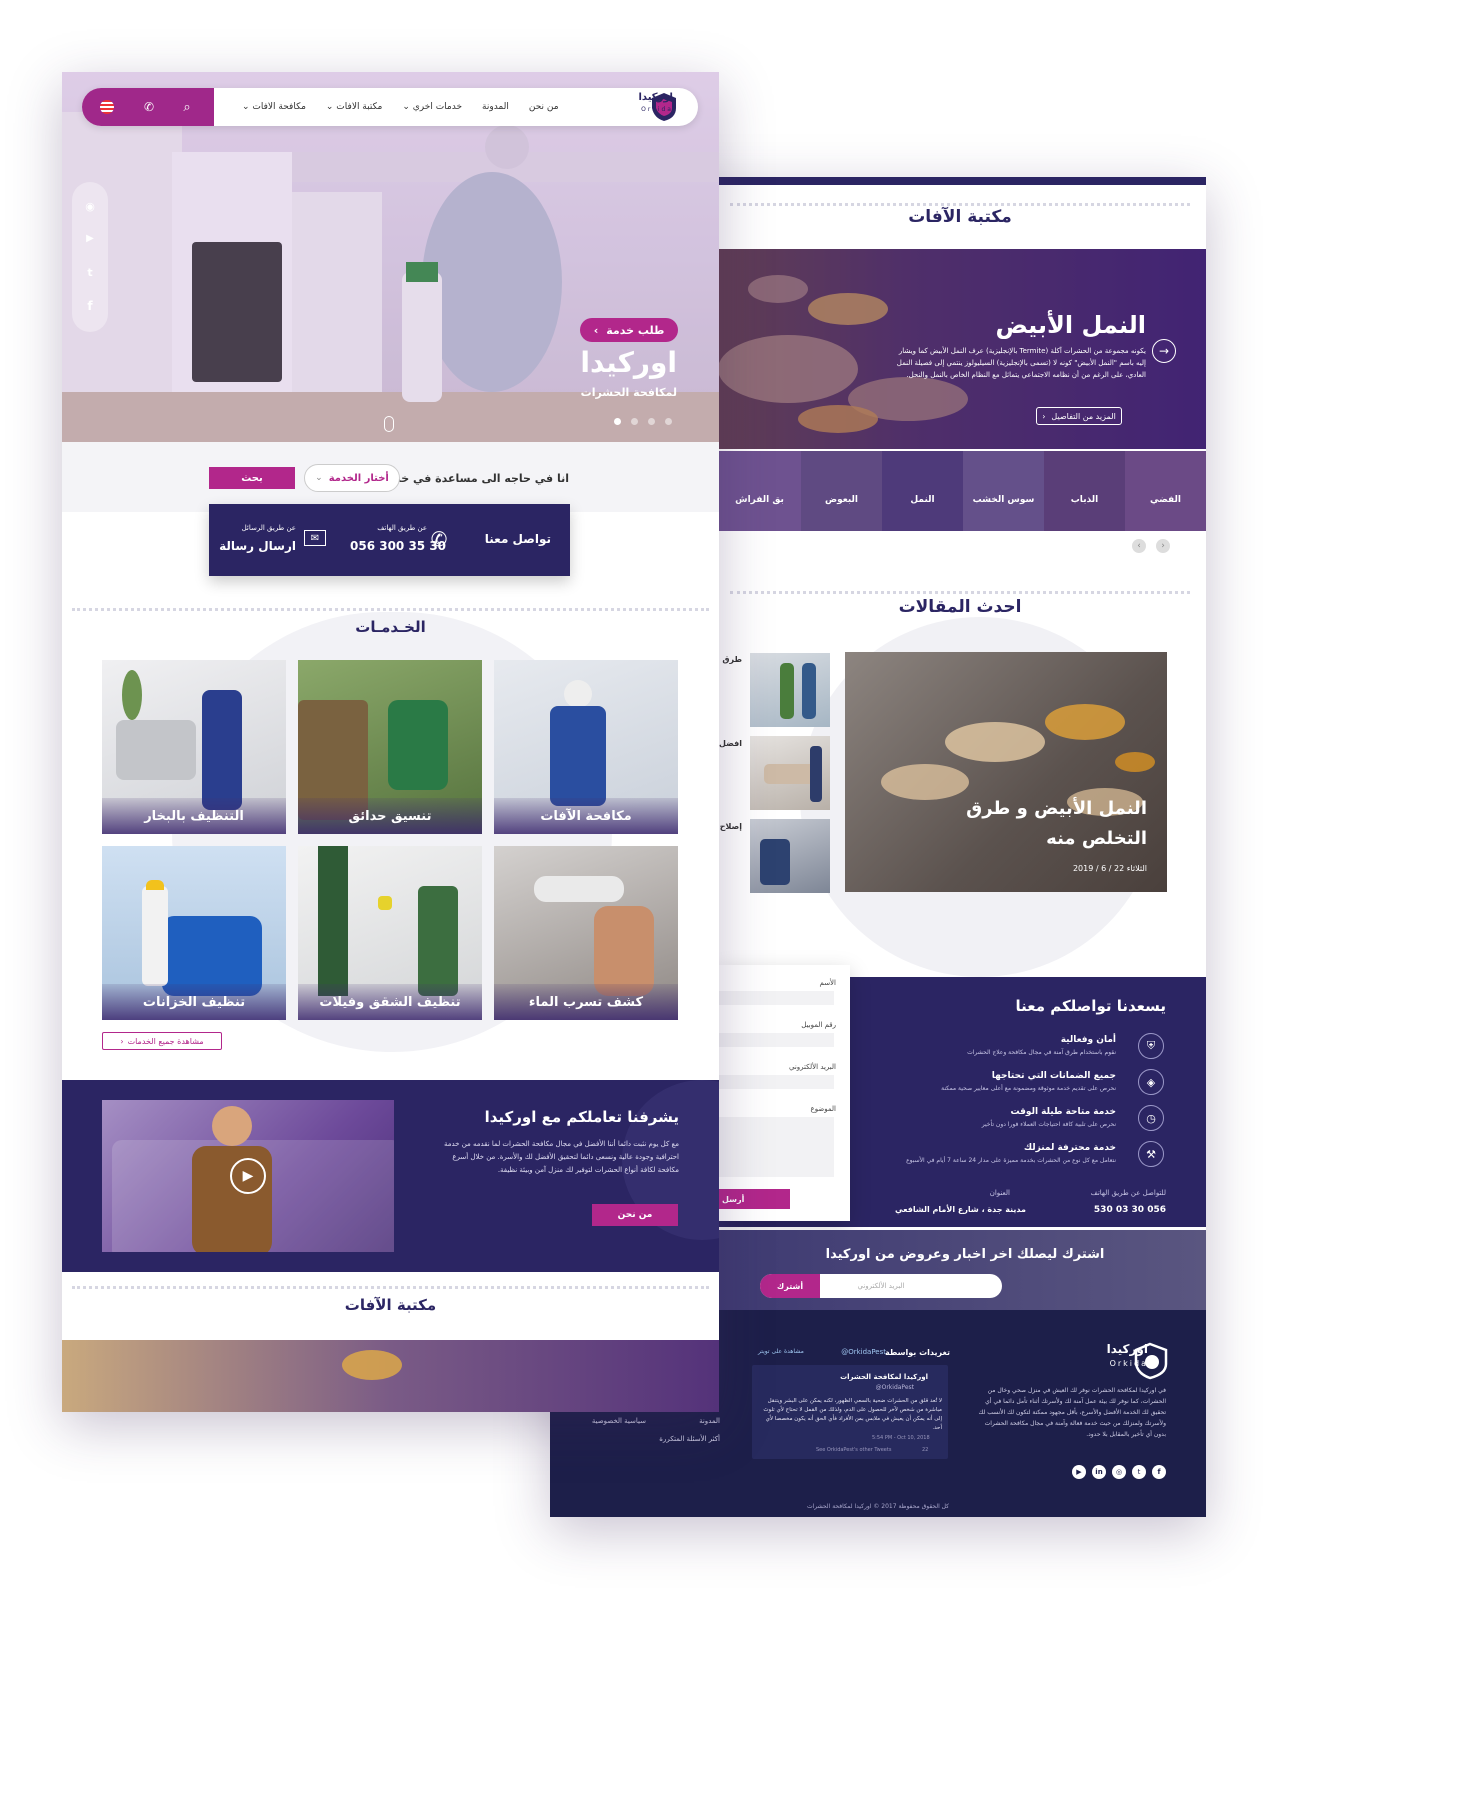 This screenshot has width=1467, height=1812. I want to click on footer-brand-en: Orkida, so click(1128, 1363).